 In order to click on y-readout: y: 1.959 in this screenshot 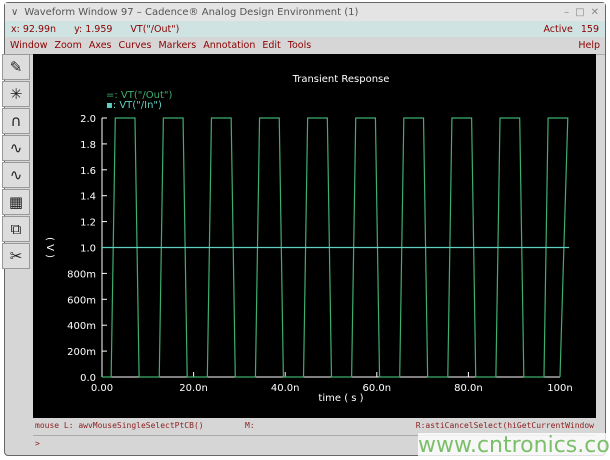, I will do `click(93, 29)`.